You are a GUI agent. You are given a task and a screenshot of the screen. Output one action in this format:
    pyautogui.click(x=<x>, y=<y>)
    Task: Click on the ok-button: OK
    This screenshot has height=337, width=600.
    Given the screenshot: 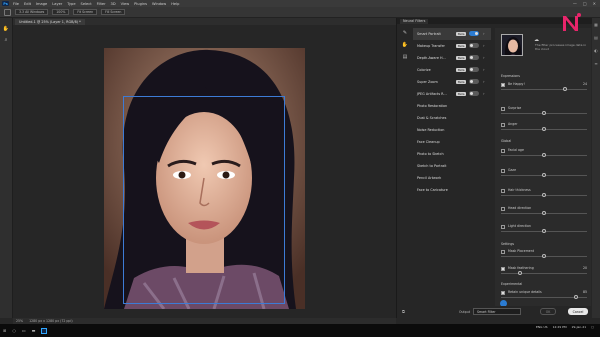 What is the action you would take?
    pyautogui.click(x=548, y=311)
    